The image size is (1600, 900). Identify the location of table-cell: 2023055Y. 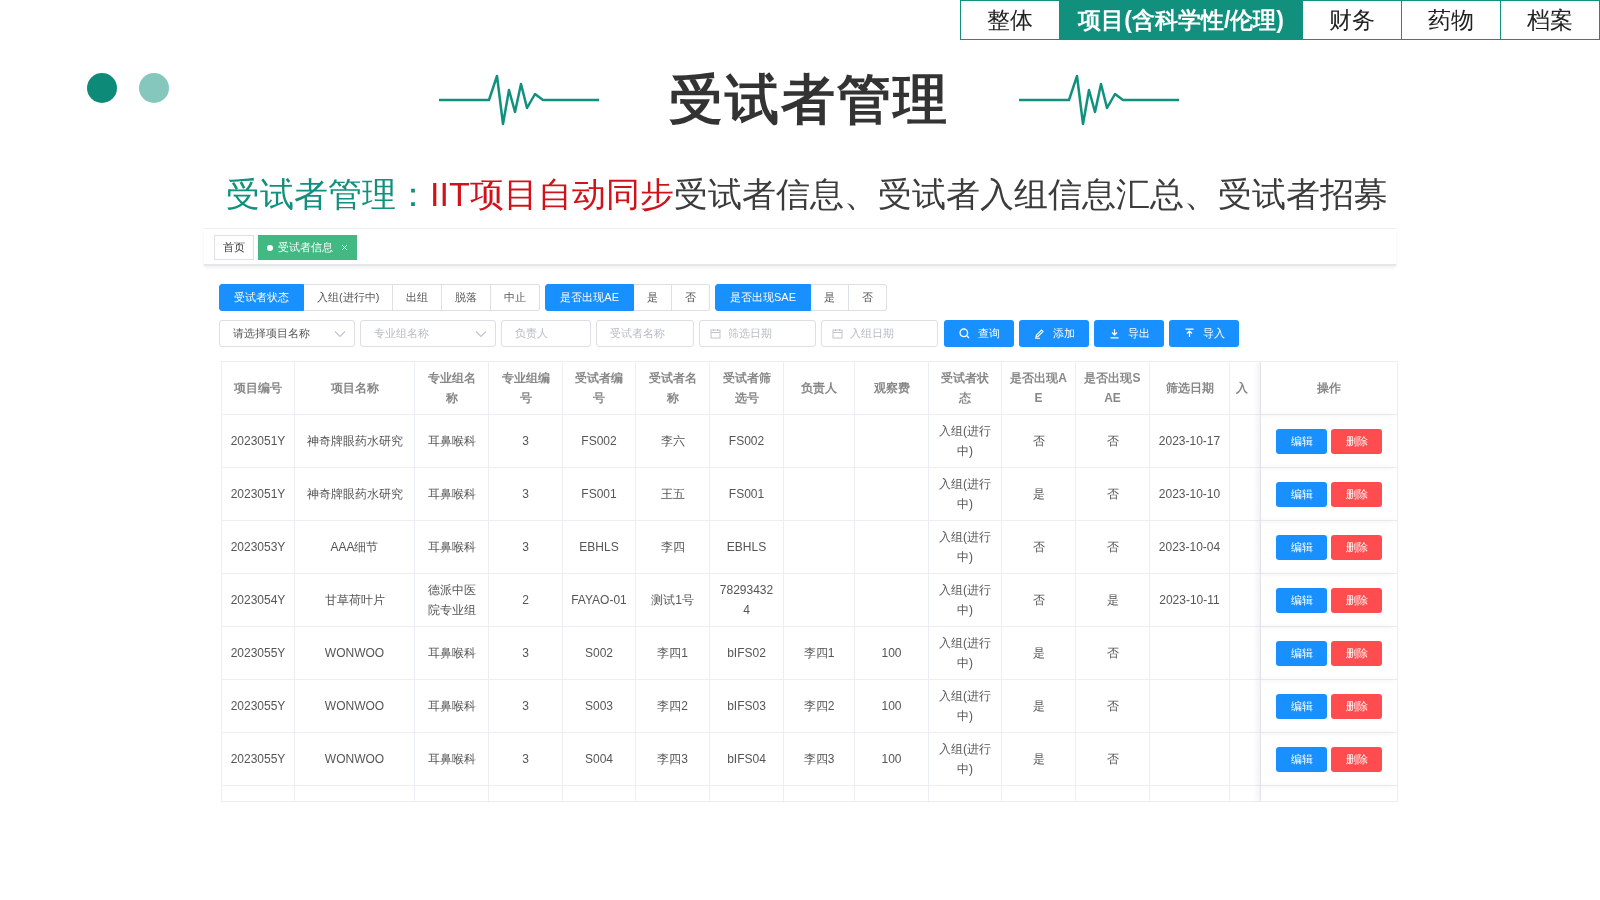
(258, 759).